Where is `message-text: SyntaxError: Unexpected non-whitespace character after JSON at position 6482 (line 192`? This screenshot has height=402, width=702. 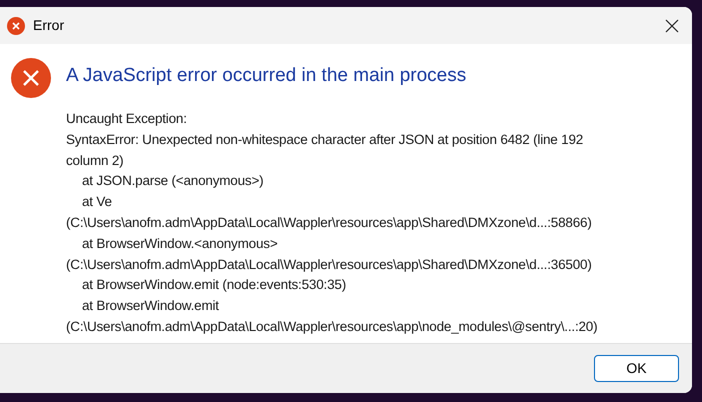 message-text: SyntaxError: Unexpected non-whitespace character after JSON at position 6482 (line 192 is located at coordinates (325, 139).